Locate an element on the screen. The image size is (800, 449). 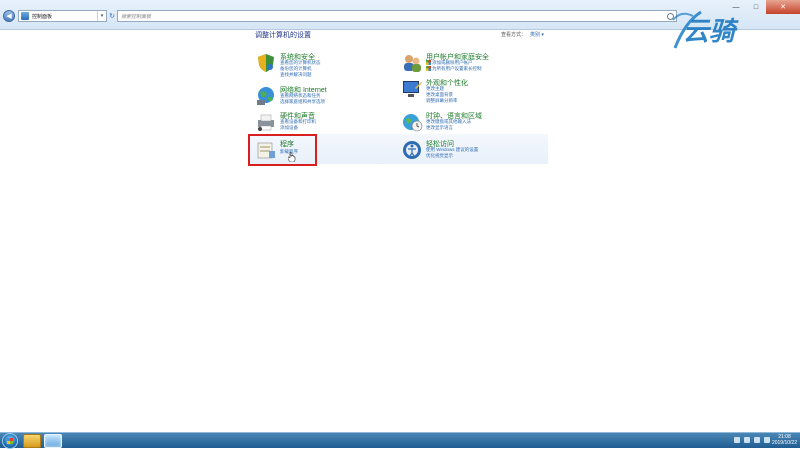
hand-cursor-icon is located at coordinates (292, 157).